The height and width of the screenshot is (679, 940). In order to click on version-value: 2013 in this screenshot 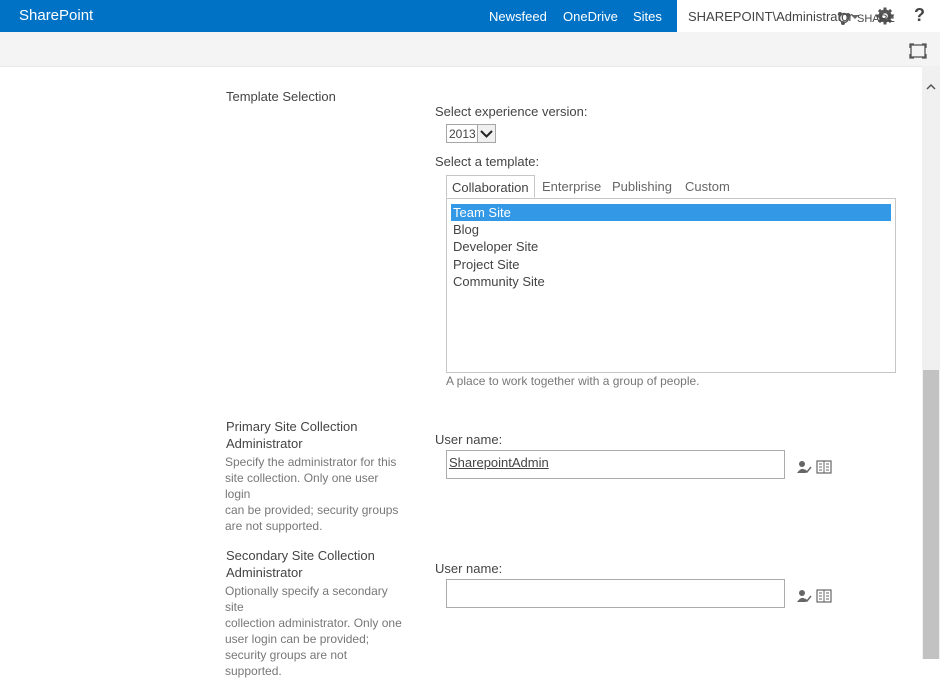, I will do `click(462, 134)`.